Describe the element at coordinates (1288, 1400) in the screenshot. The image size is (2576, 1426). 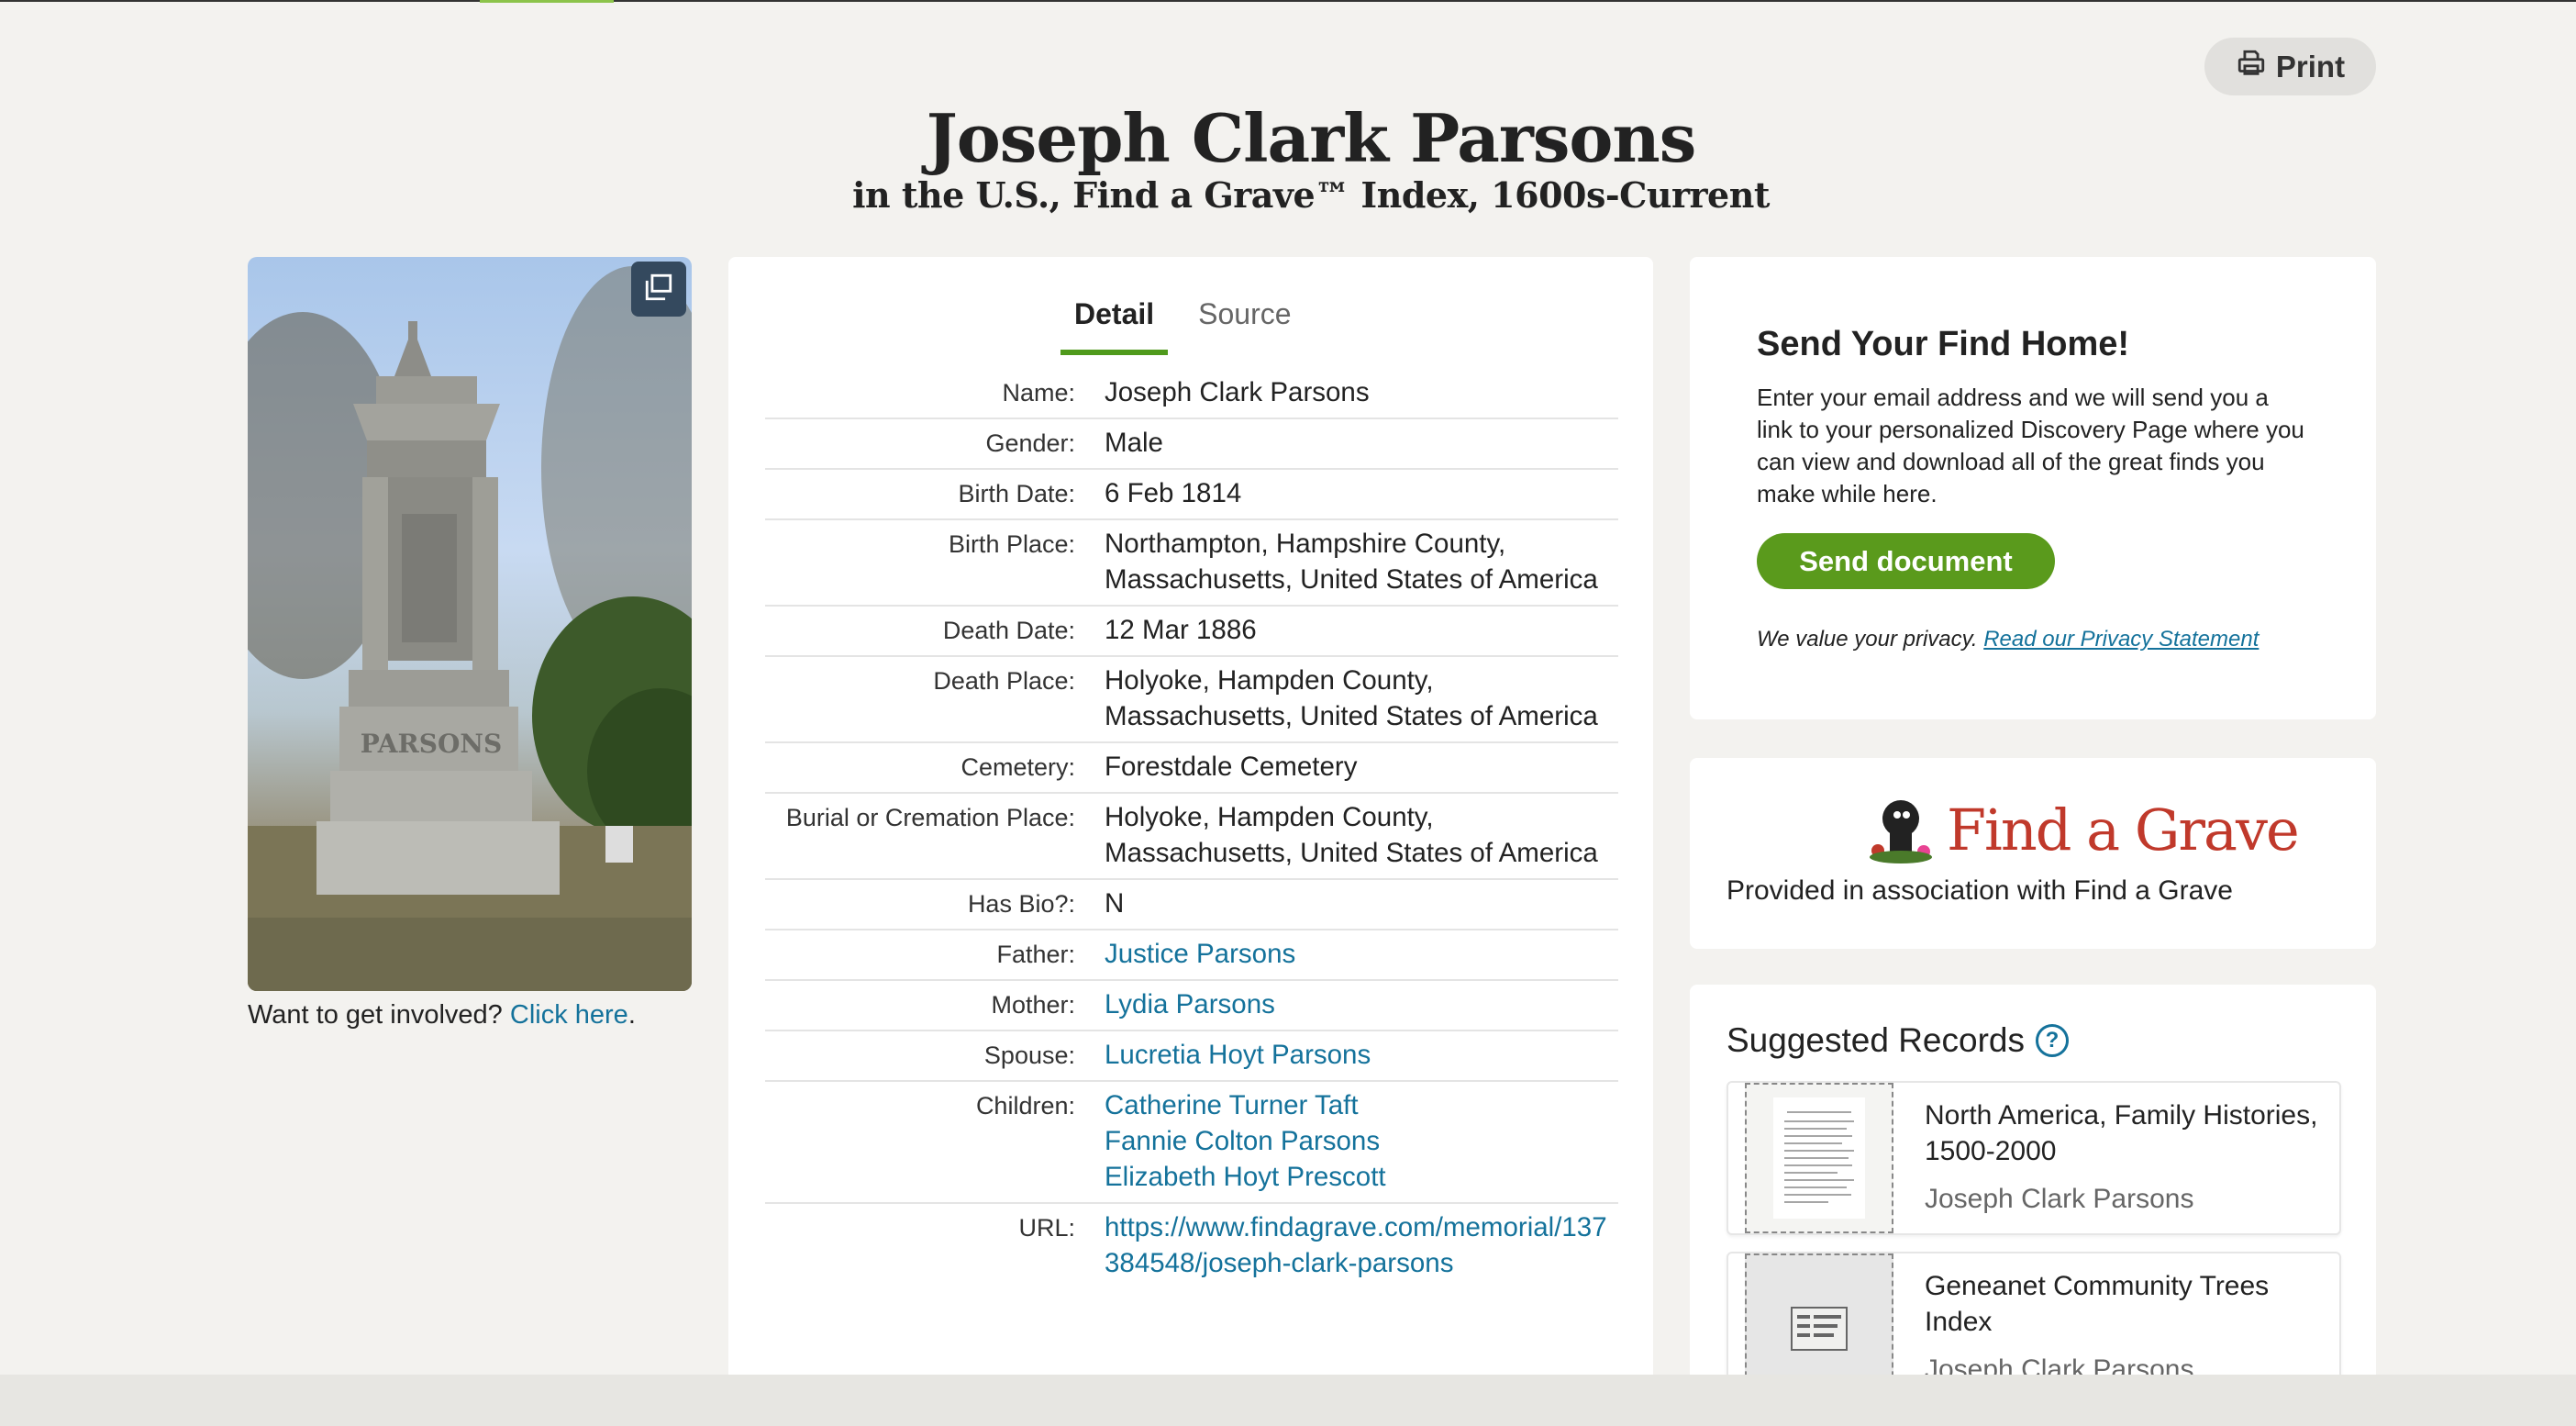
I see `footer-band` at that location.